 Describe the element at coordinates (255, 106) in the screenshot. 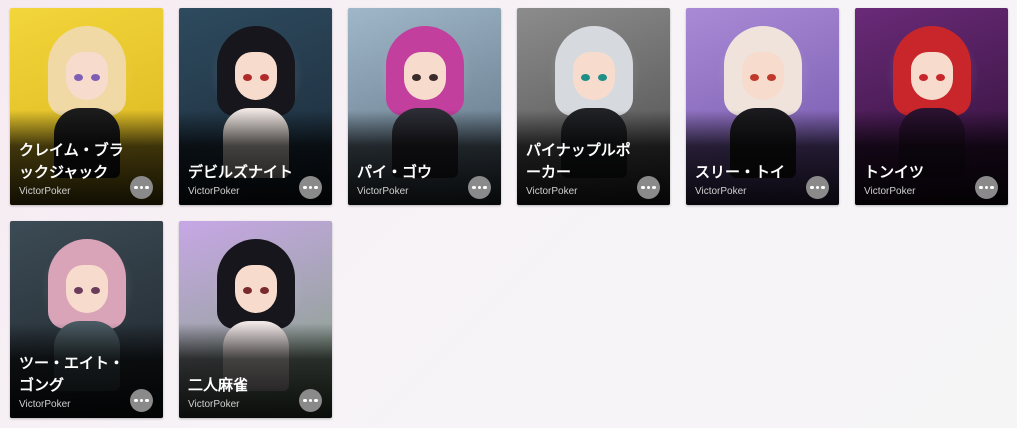

I see `game-card: デビルズナイト VictorPoker` at that location.